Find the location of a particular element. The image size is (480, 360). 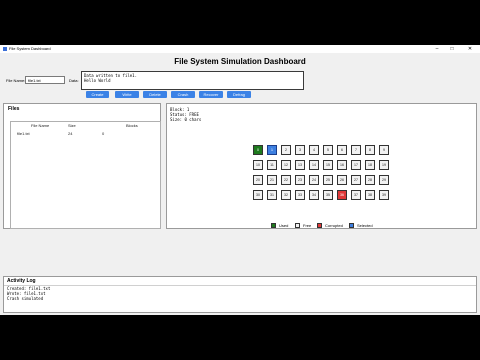

block-cell: 14 is located at coordinates (314, 165).